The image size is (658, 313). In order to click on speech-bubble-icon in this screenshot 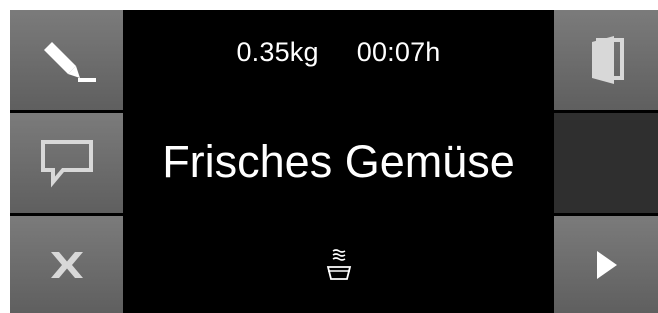, I will do `click(67, 163)`.